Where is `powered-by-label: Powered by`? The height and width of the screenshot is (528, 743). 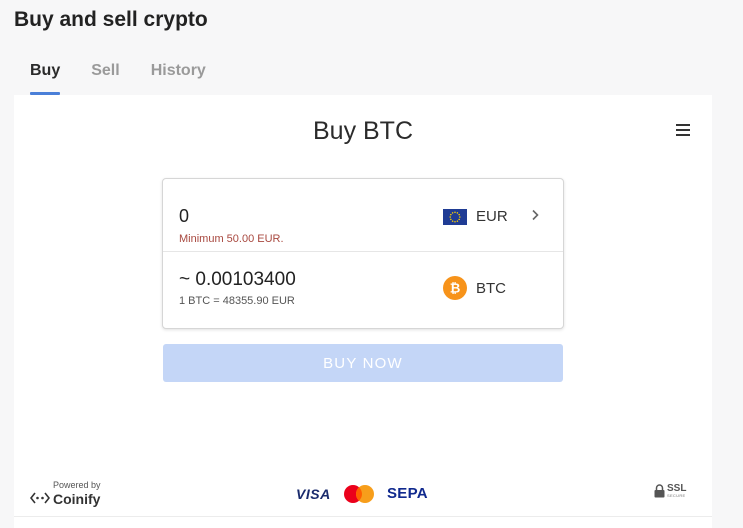
powered-by-label: Powered by is located at coordinates (77, 485).